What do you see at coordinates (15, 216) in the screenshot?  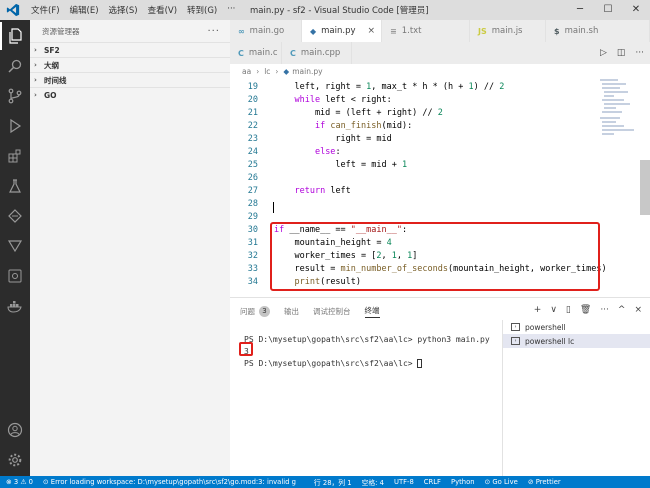 I see `go-extension-icon` at bounding box center [15, 216].